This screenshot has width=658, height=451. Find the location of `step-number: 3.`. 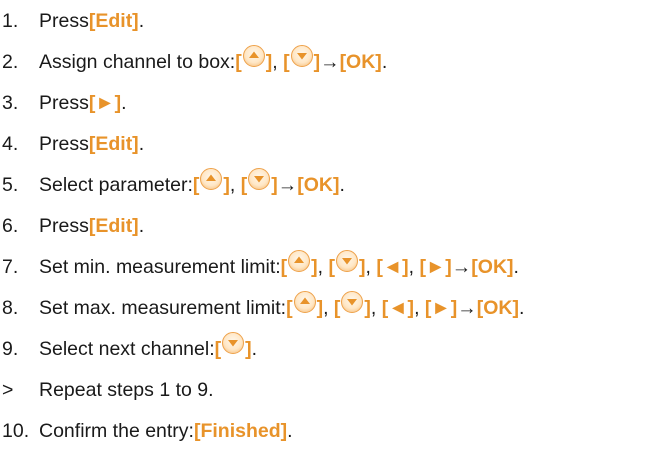

step-number: 3. is located at coordinates (10, 102).